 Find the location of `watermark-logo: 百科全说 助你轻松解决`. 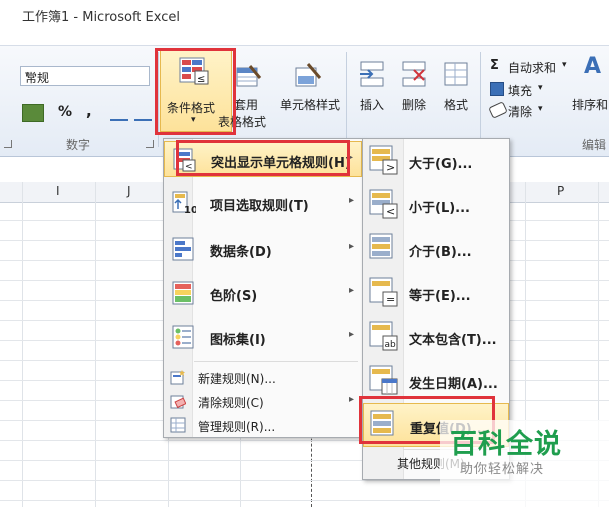

watermark-logo: 百科全说 助你轻松解决 is located at coordinates (524, 463).